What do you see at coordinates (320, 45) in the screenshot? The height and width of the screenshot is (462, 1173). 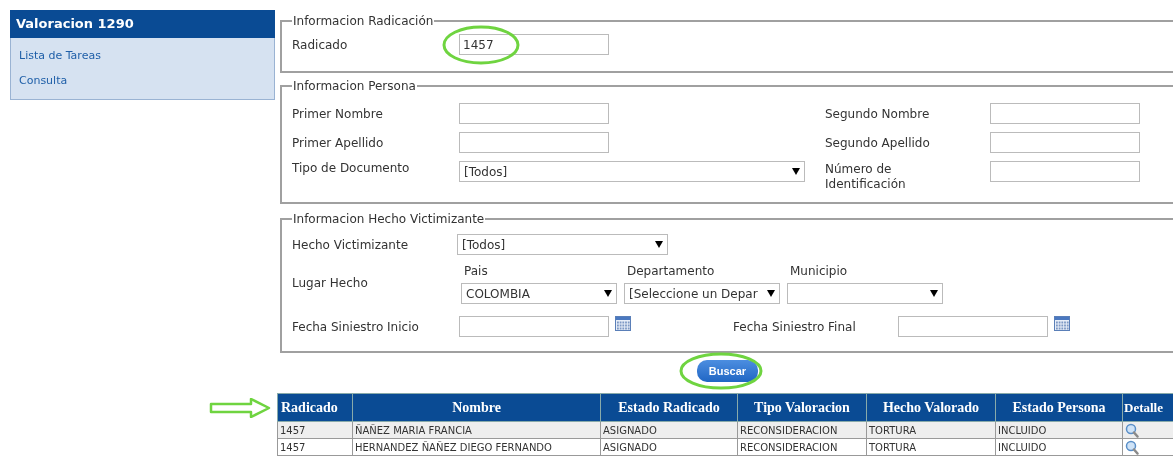 I see `field-label: Radicado` at bounding box center [320, 45].